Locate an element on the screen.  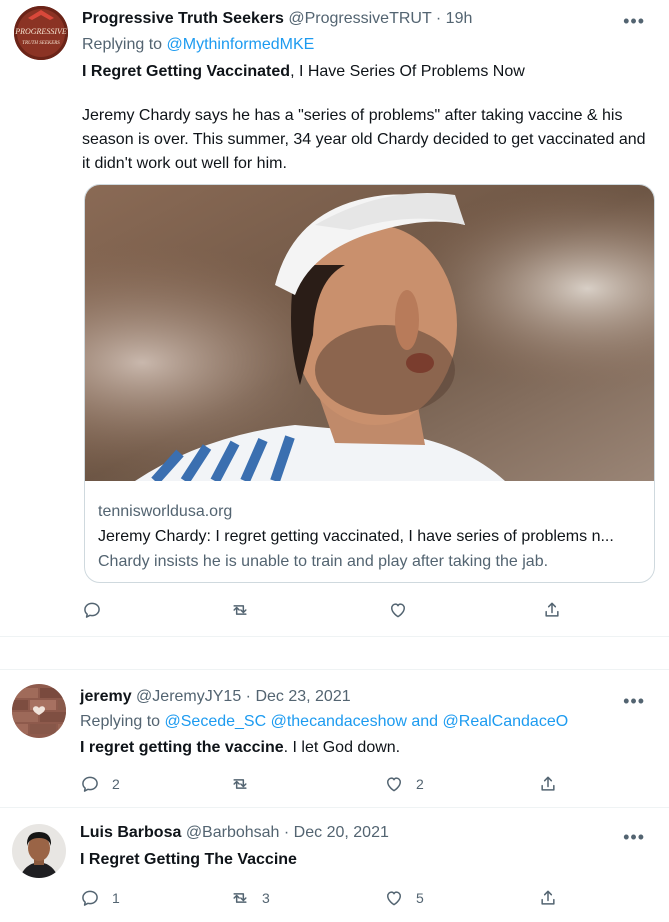
tweet-header: Luis Barbosa @Barbohsah · Dec 20, 2021 is located at coordinates (234, 833).